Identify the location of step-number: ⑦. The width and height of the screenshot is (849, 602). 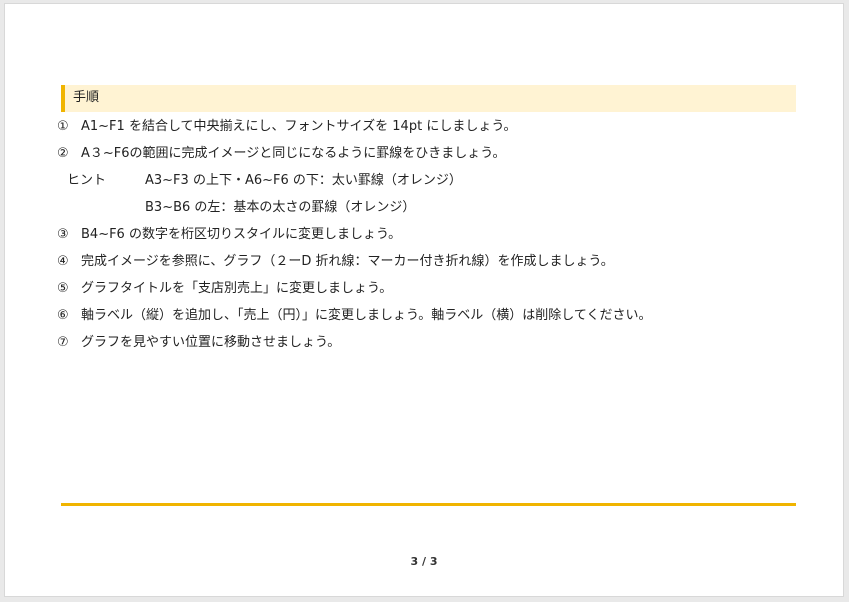
(63, 342).